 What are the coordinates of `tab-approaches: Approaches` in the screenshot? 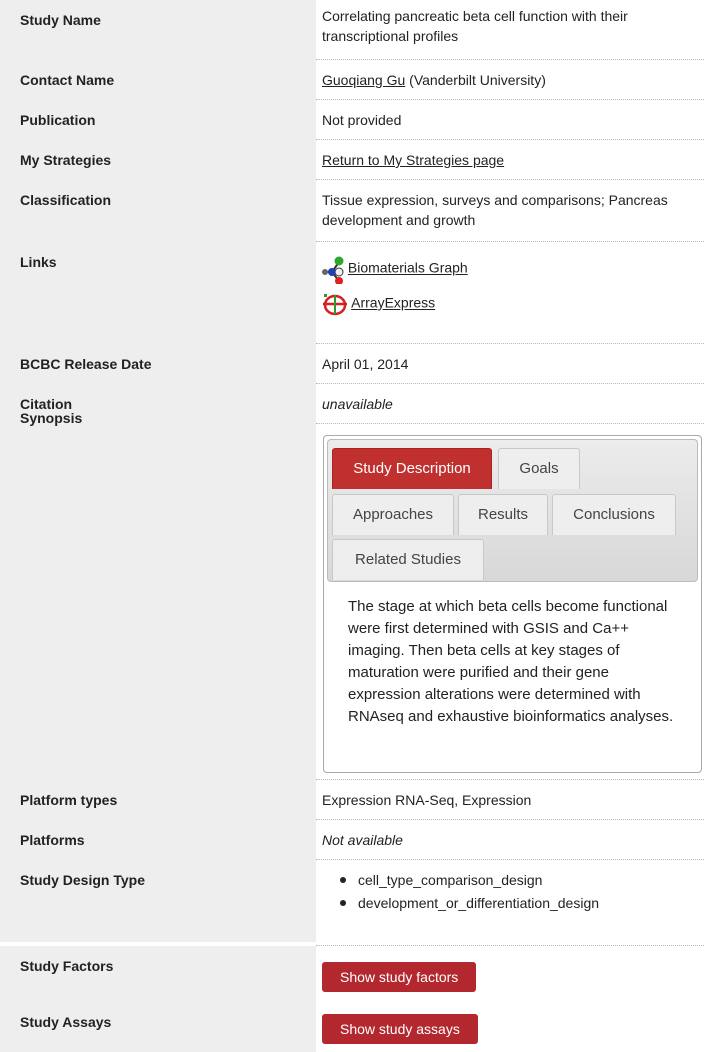 It's located at (393, 514).